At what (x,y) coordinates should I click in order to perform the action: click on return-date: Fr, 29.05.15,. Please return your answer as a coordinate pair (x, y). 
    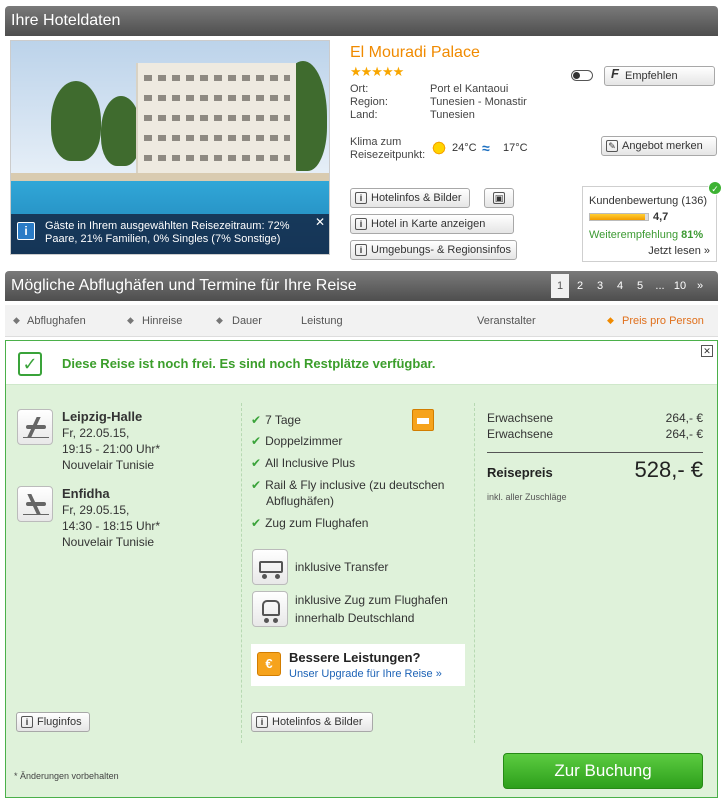
    Looking at the image, I should click on (96, 510).